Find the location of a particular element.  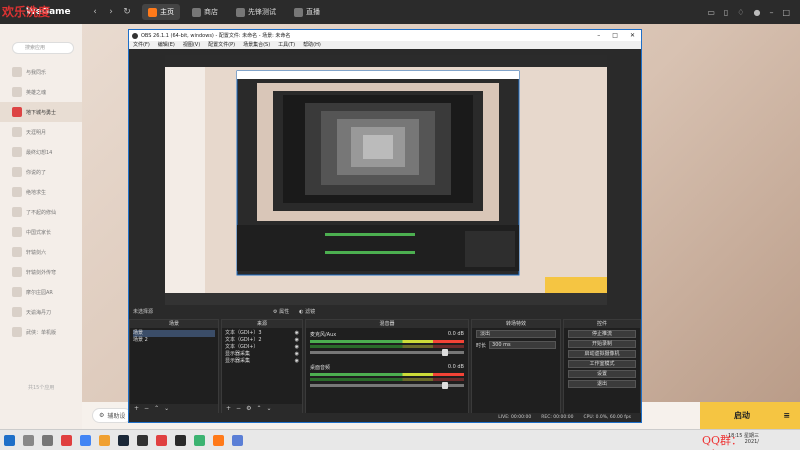

back-icon: ‹ is located at coordinates (95, 12).